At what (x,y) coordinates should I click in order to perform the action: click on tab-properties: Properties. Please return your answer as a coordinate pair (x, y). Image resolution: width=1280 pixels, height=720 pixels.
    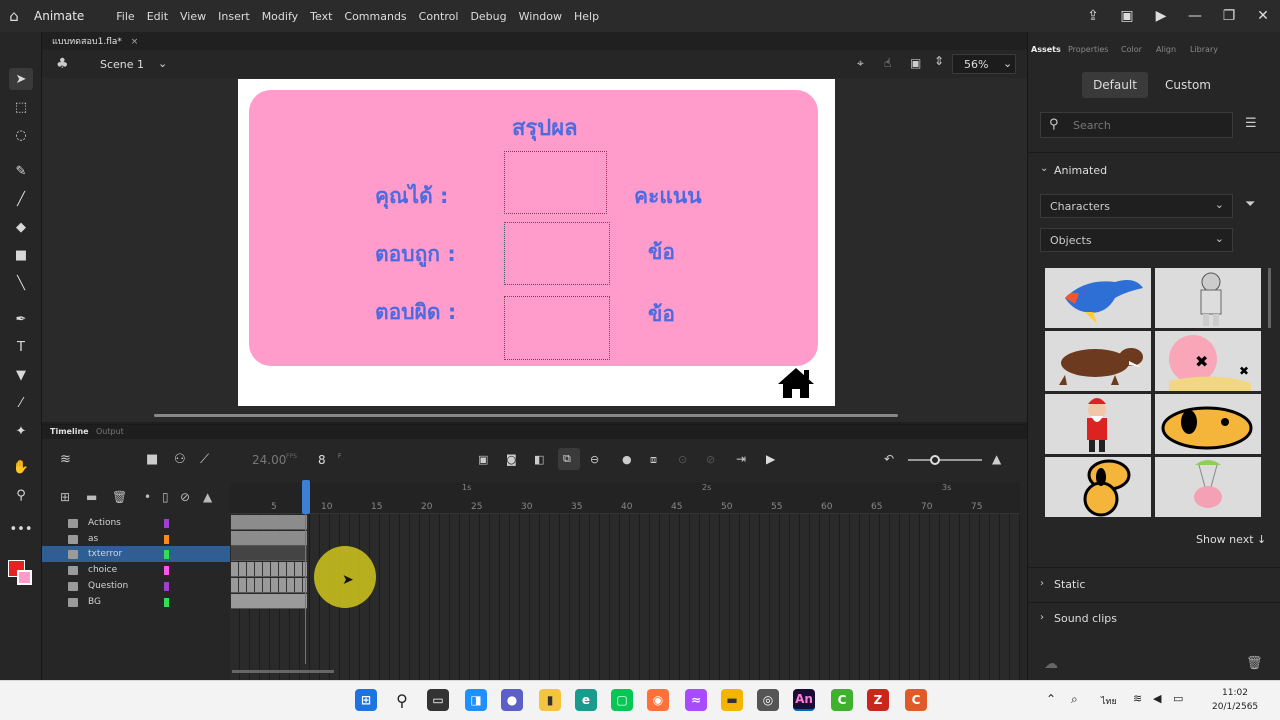
    Looking at the image, I should click on (1088, 49).